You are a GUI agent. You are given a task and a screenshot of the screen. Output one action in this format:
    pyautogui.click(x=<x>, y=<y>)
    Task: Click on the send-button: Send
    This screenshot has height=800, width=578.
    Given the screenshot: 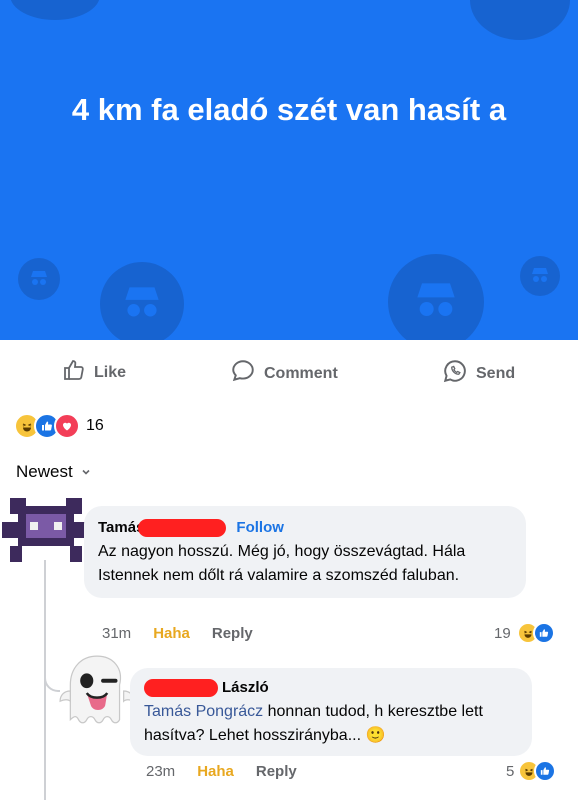 What is the action you would take?
    pyautogui.click(x=478, y=373)
    